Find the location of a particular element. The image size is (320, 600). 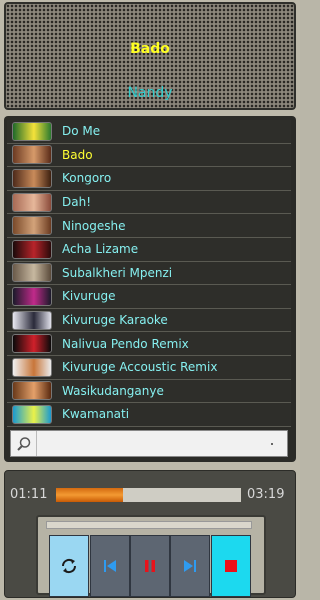

playlist-item: Kivuruge Karaoke is located at coordinates (149, 321).